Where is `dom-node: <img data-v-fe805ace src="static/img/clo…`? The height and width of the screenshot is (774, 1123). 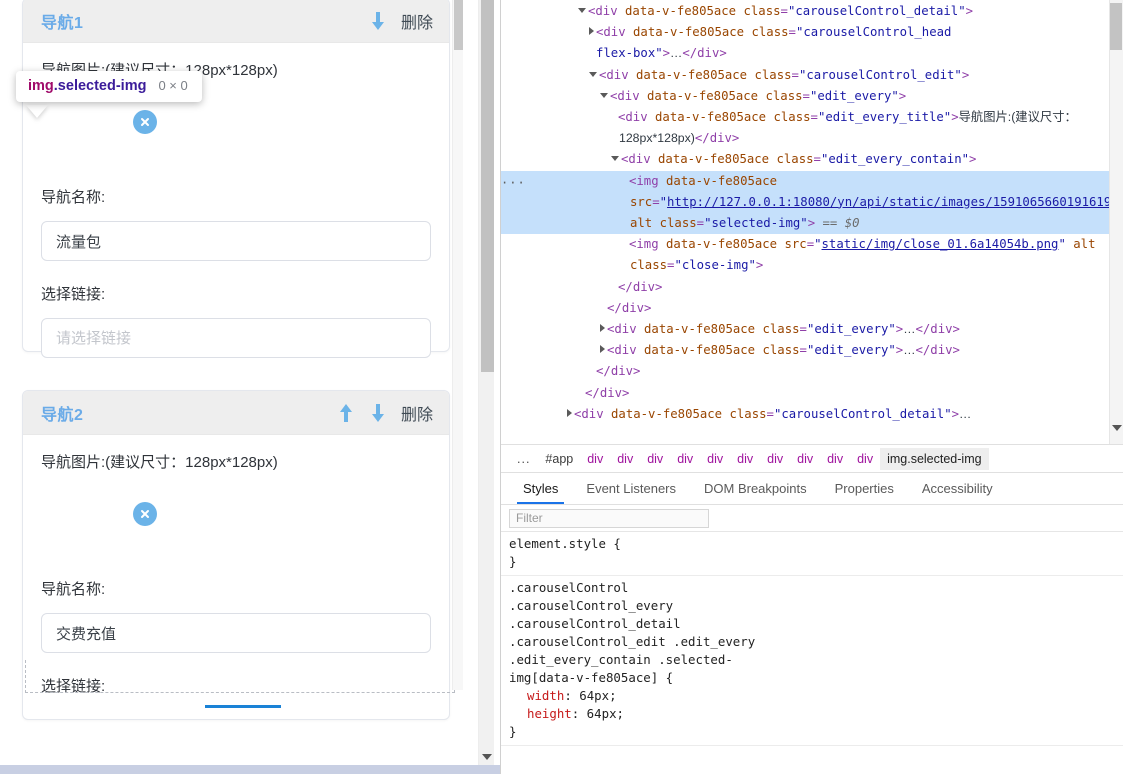 dom-node: <img data-v-fe805ace src="static/img/clo… is located at coordinates (812, 255).